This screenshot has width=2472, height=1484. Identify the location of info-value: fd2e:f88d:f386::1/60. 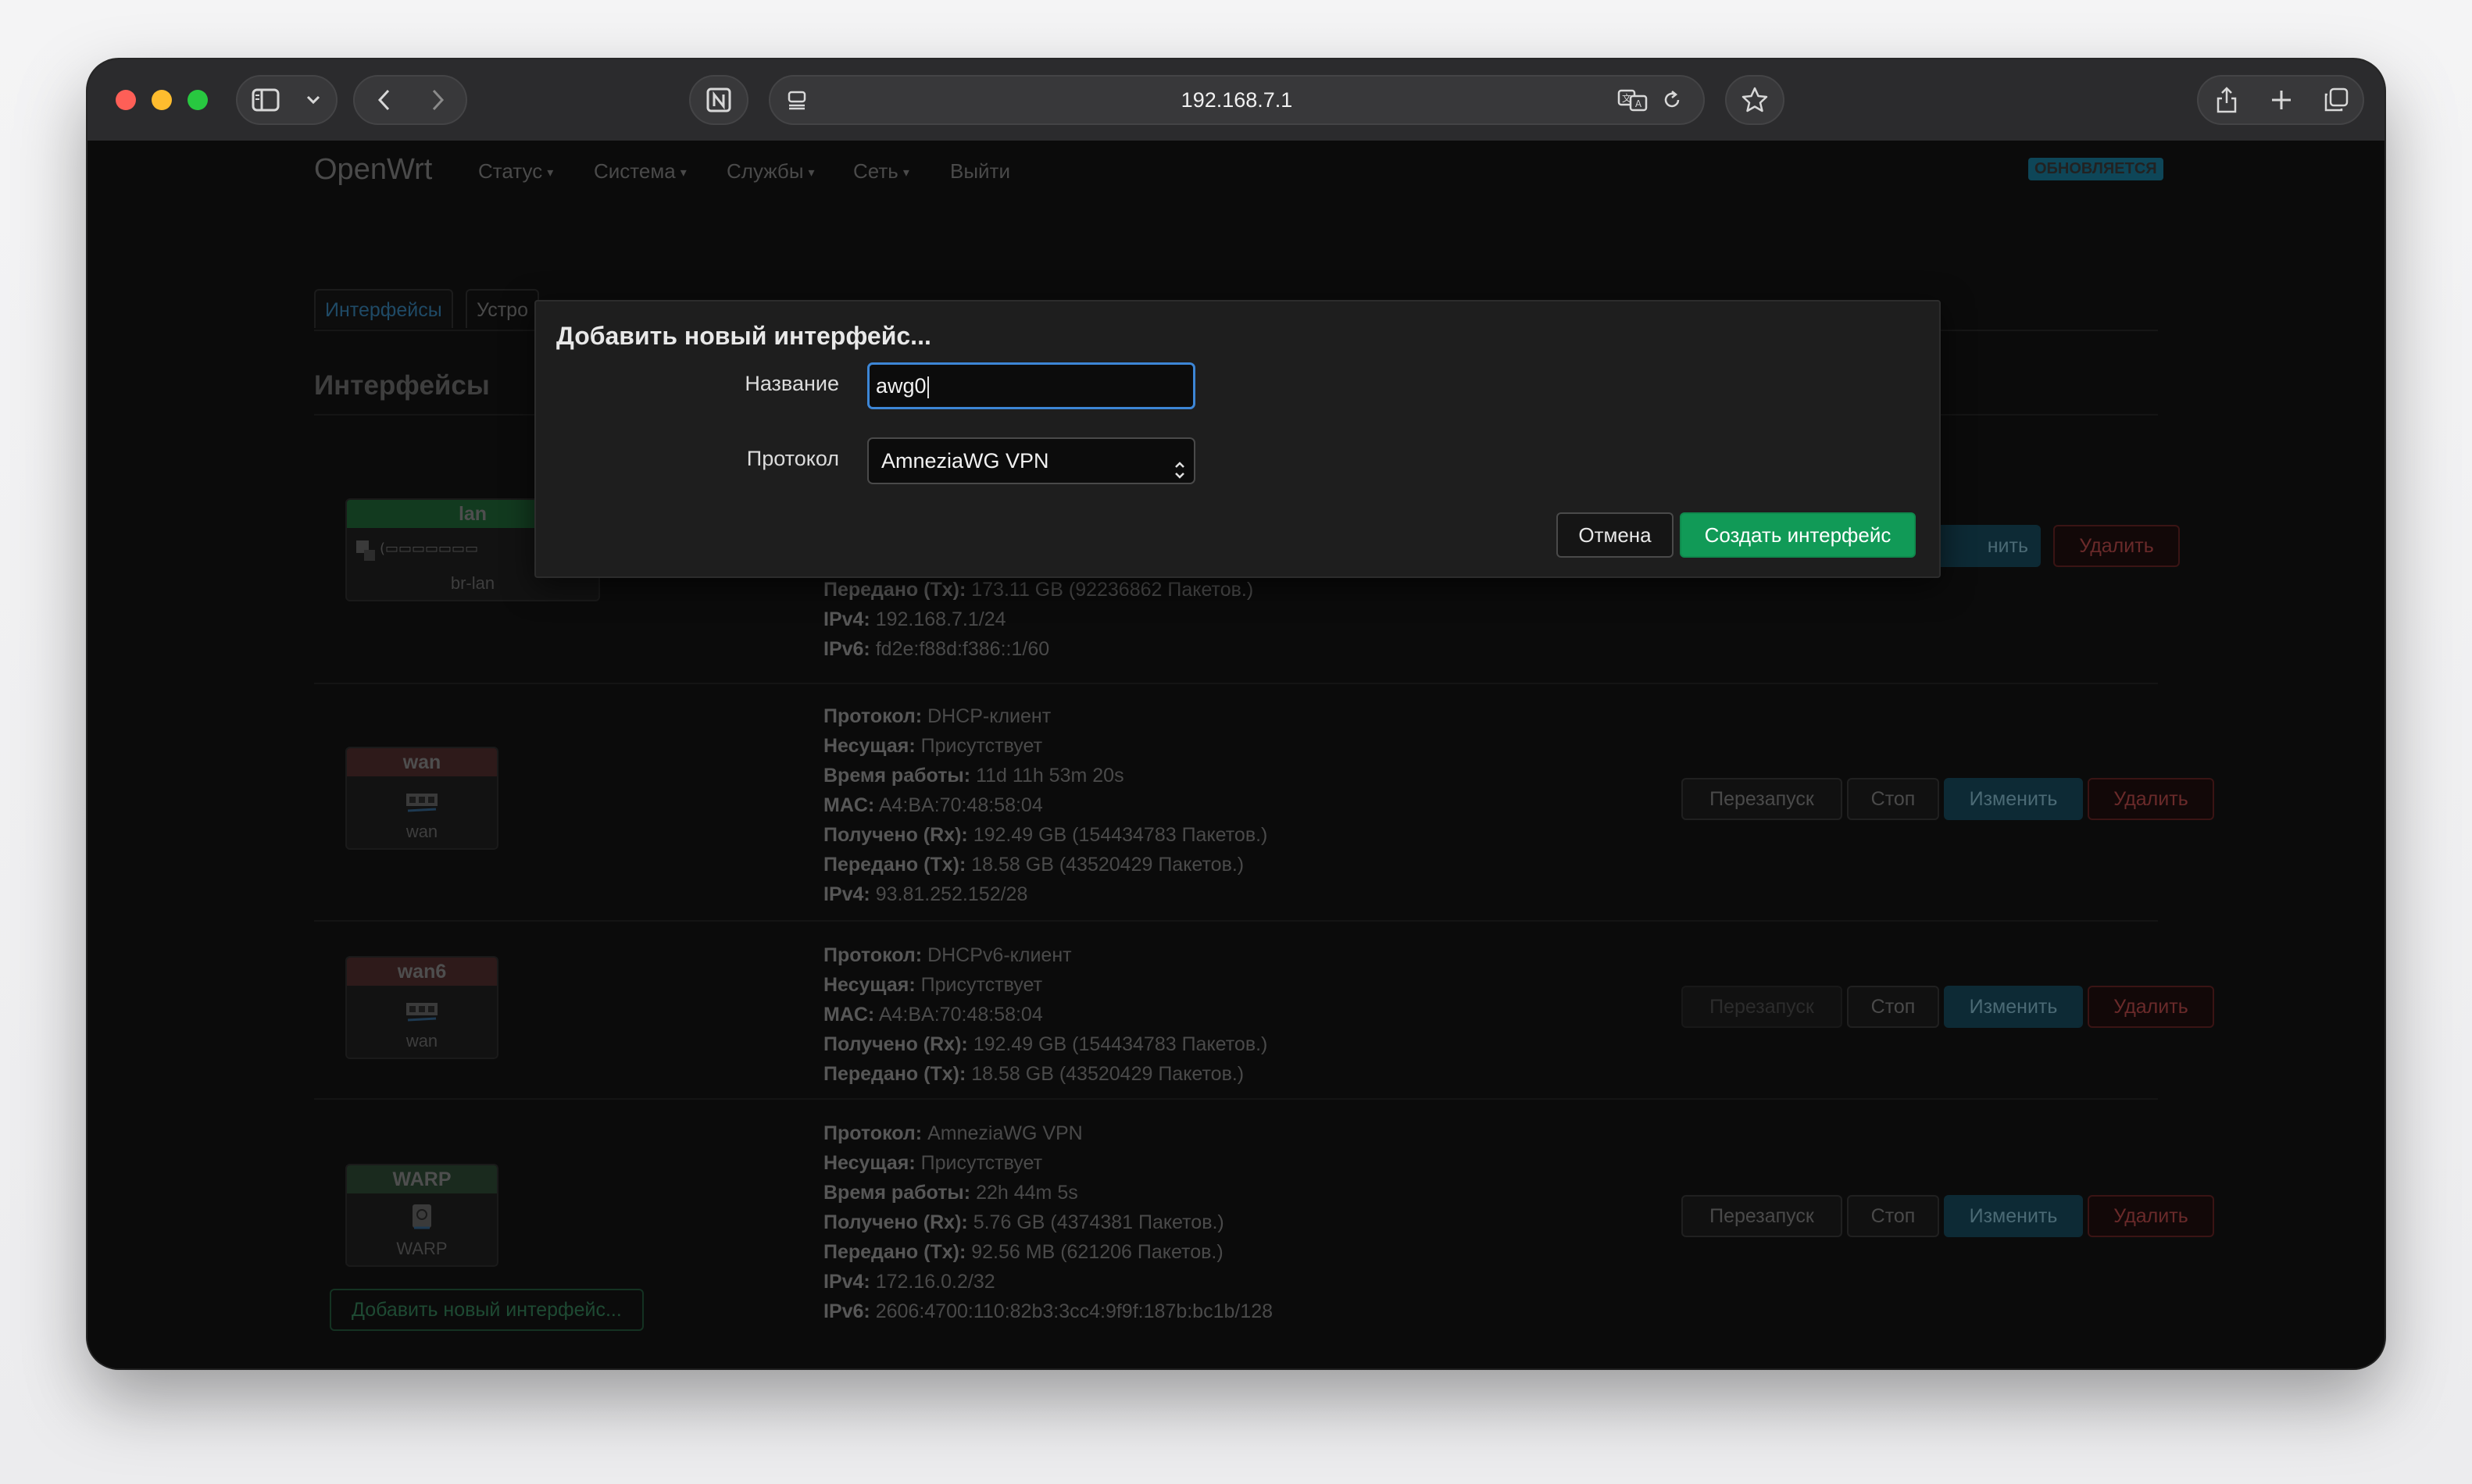
(962, 649).